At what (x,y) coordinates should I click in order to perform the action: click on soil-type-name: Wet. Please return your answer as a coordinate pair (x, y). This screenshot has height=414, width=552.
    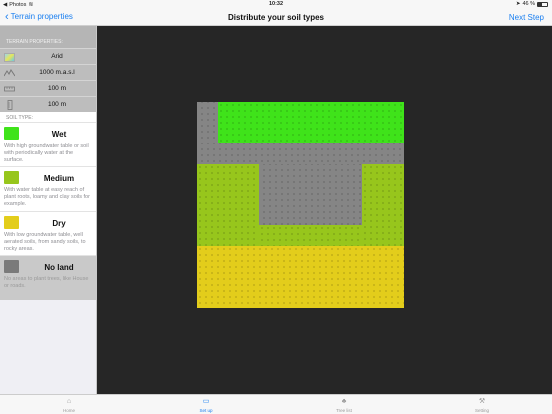
    Looking at the image, I should click on (59, 134).